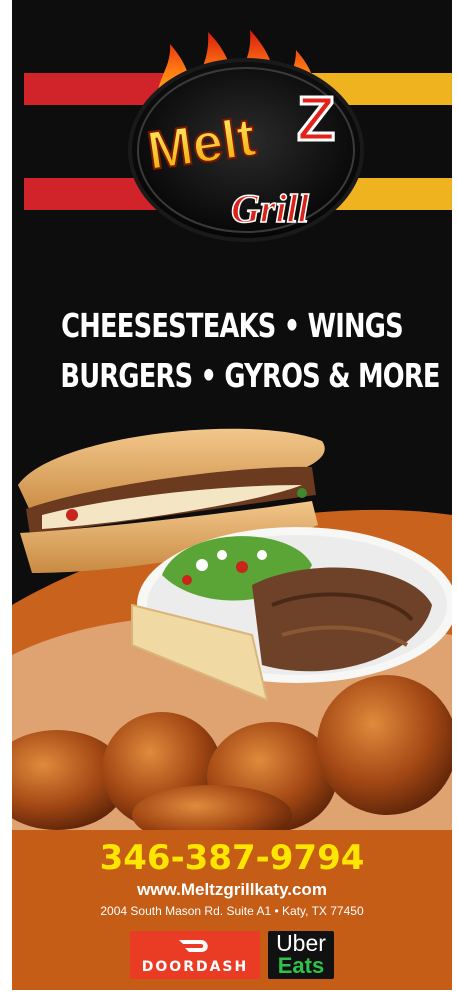 The width and height of the screenshot is (457, 1000). I want to click on tagline-line-1: CHEESESTEAKS • WINGS, so click(232, 325).